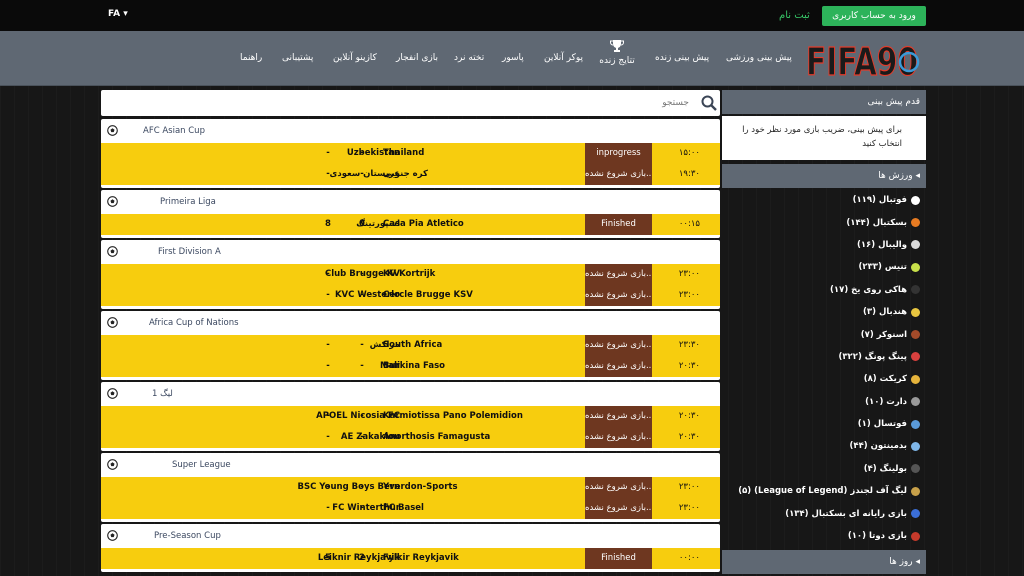 This screenshot has width=1024, height=576. What do you see at coordinates (404, 153) in the screenshot?
I see `away-team: Thailand` at bounding box center [404, 153].